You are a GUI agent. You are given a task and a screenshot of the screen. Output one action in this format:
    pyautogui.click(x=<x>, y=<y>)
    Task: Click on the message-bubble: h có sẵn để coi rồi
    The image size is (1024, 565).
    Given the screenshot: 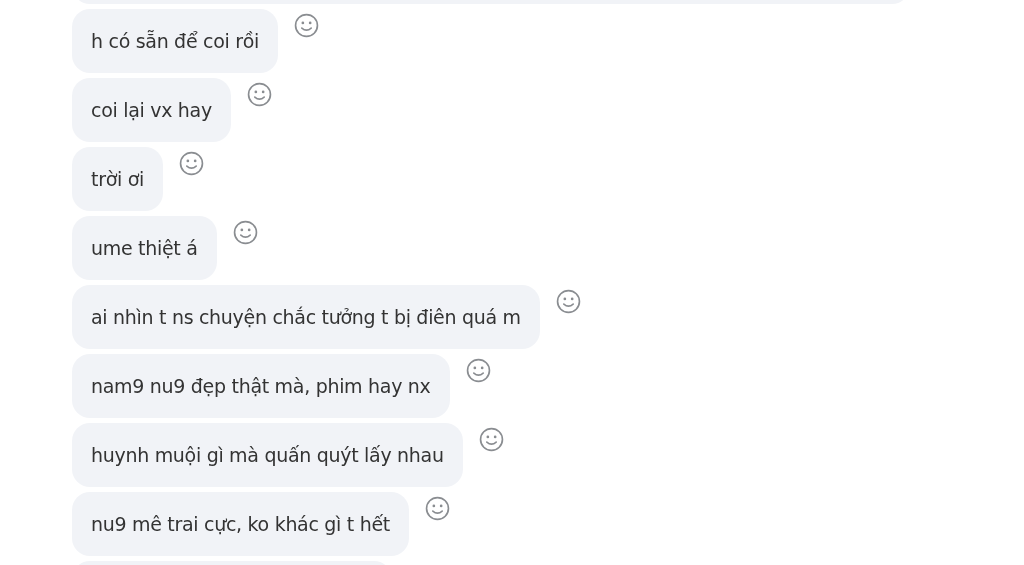 What is the action you would take?
    pyautogui.click(x=175, y=41)
    